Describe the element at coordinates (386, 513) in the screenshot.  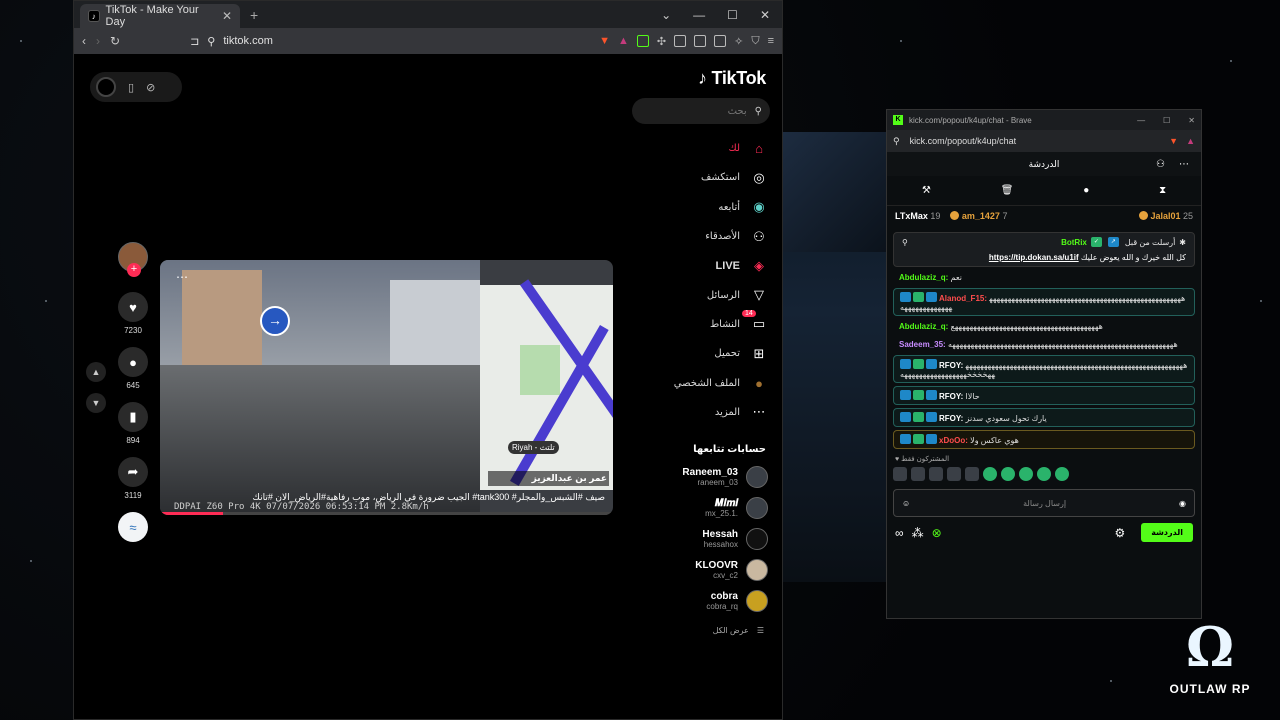
I see `video-progress-bar` at that location.